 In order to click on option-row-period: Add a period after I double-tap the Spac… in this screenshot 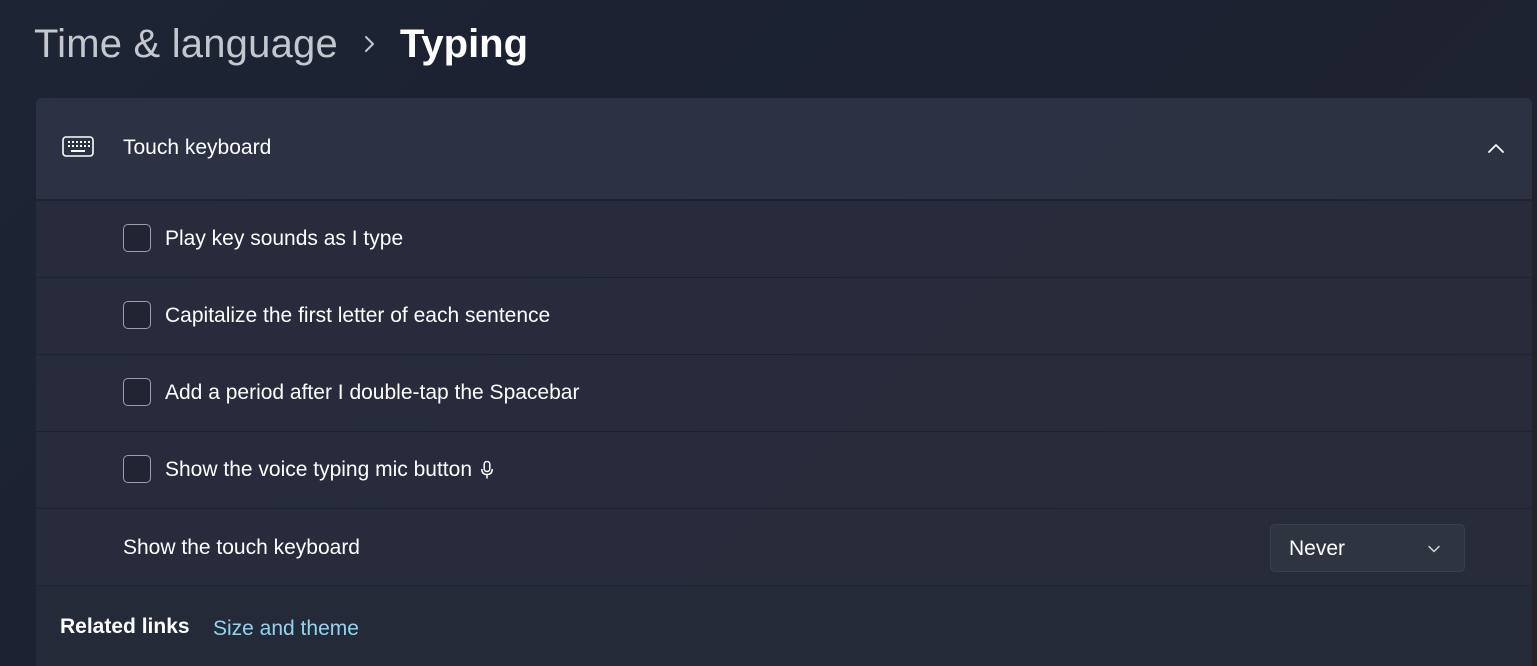, I will do `click(784, 393)`.